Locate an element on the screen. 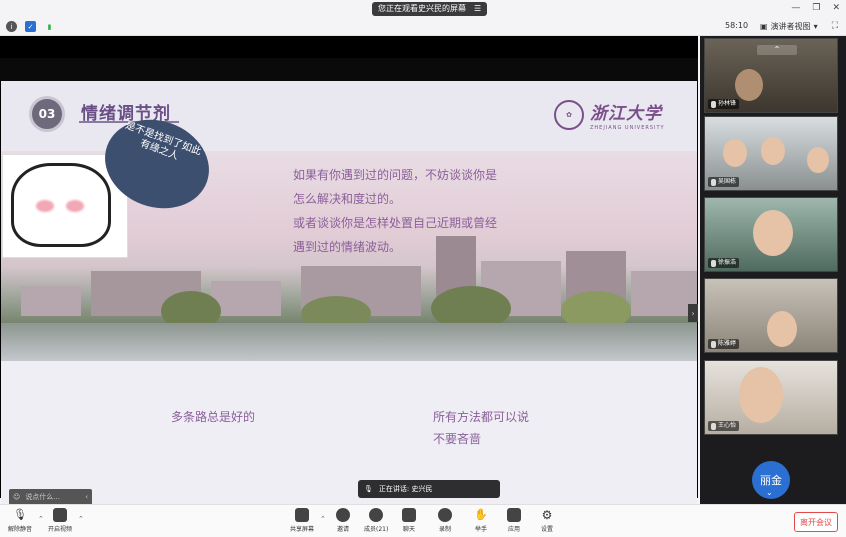 This screenshot has width=846, height=537. slide-text-line: 或者谈谈你是怎样处置自己近期或曾经 is located at coordinates (395, 223).